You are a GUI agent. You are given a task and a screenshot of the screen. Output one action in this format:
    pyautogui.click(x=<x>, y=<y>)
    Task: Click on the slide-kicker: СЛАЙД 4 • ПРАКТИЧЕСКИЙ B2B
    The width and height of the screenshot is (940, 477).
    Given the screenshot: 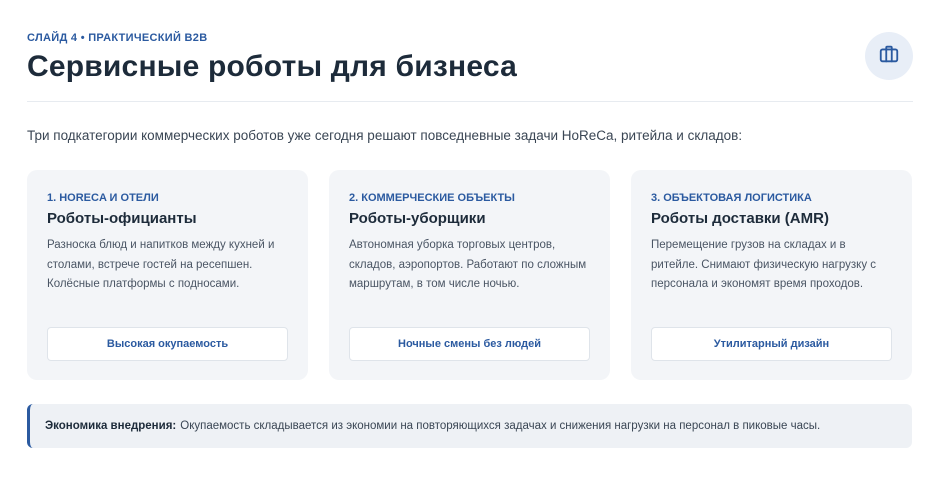 What is the action you would take?
    pyautogui.click(x=117, y=38)
    